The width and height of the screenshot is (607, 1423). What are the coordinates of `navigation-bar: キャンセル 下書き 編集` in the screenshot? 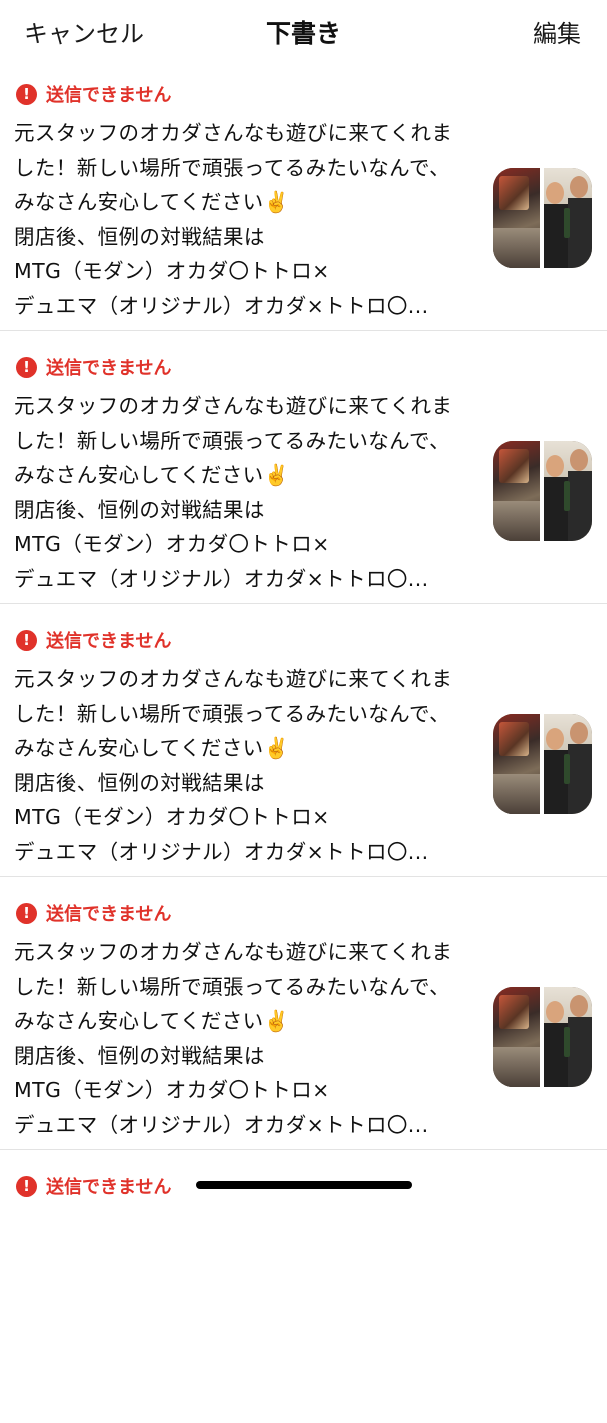 It's located at (303, 29).